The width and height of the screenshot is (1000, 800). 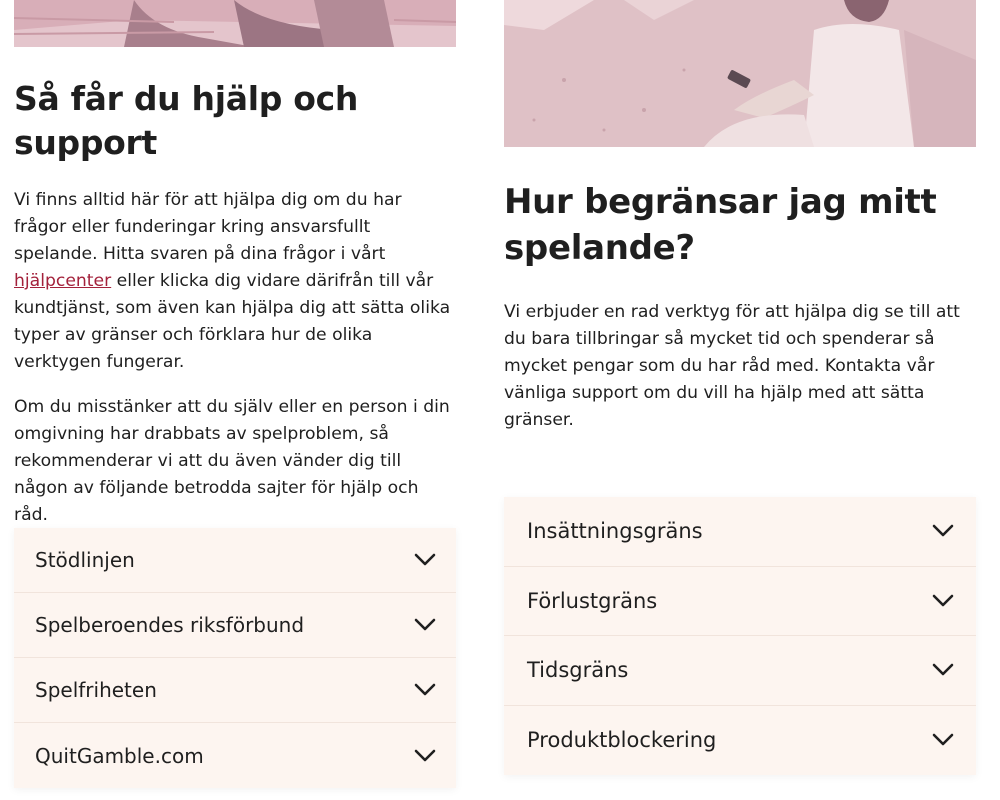 I want to click on accordion-item-insattningsgrans: Insättningsgräns, so click(x=740, y=532).